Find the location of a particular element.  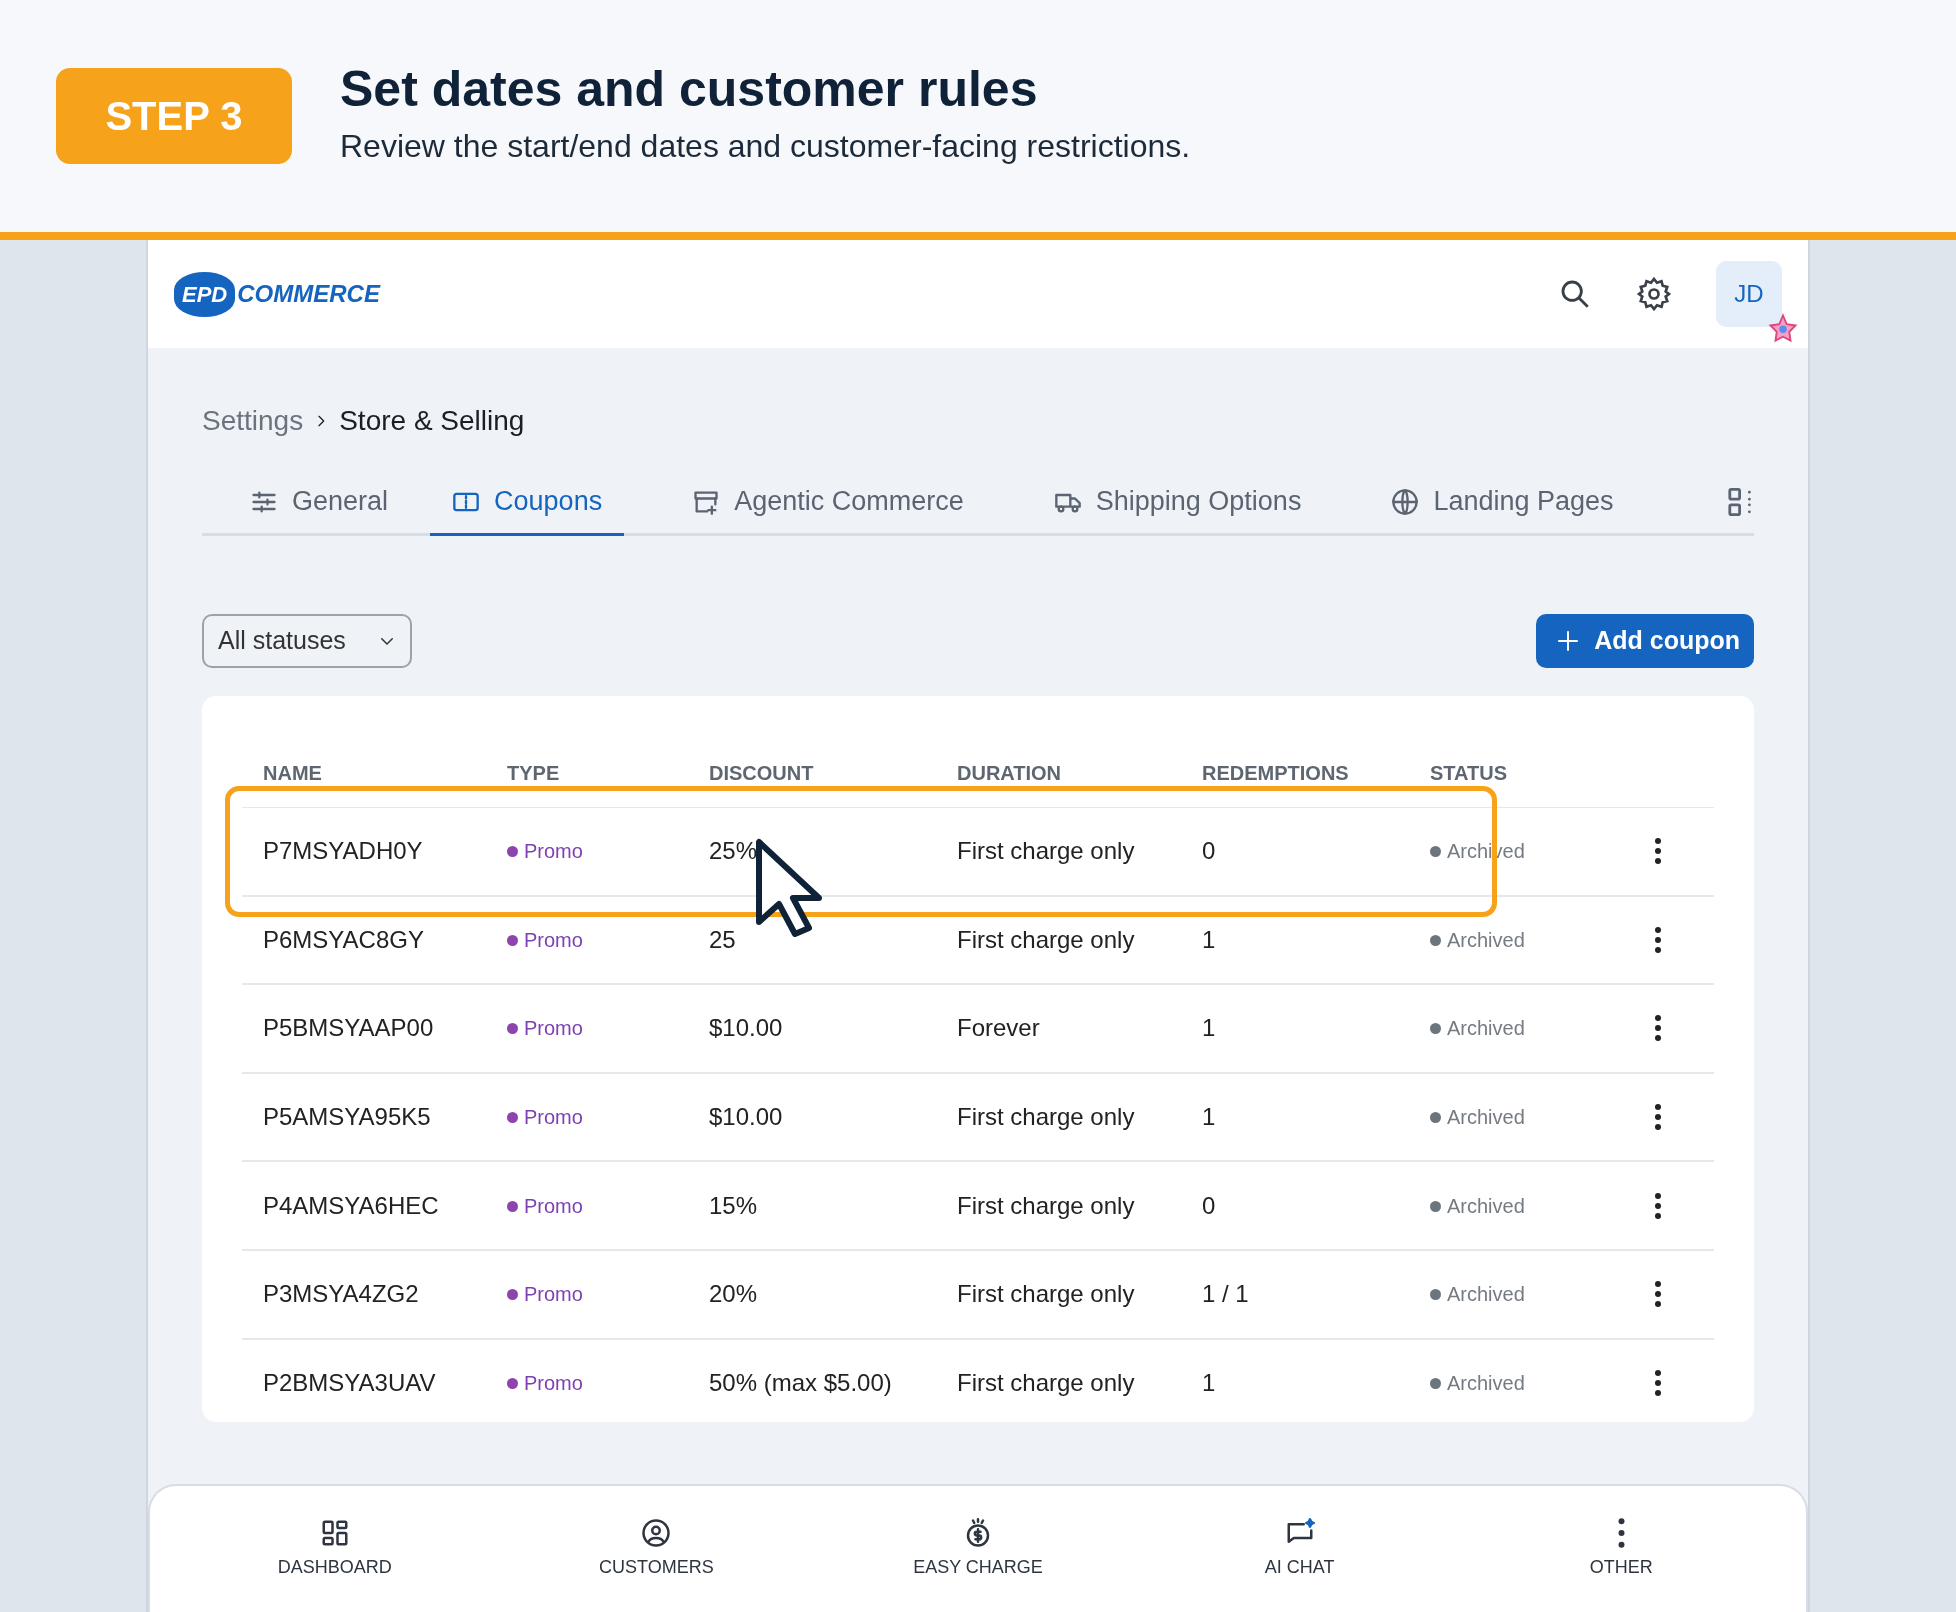

discount-cell-text: 25% is located at coordinates (734, 851).